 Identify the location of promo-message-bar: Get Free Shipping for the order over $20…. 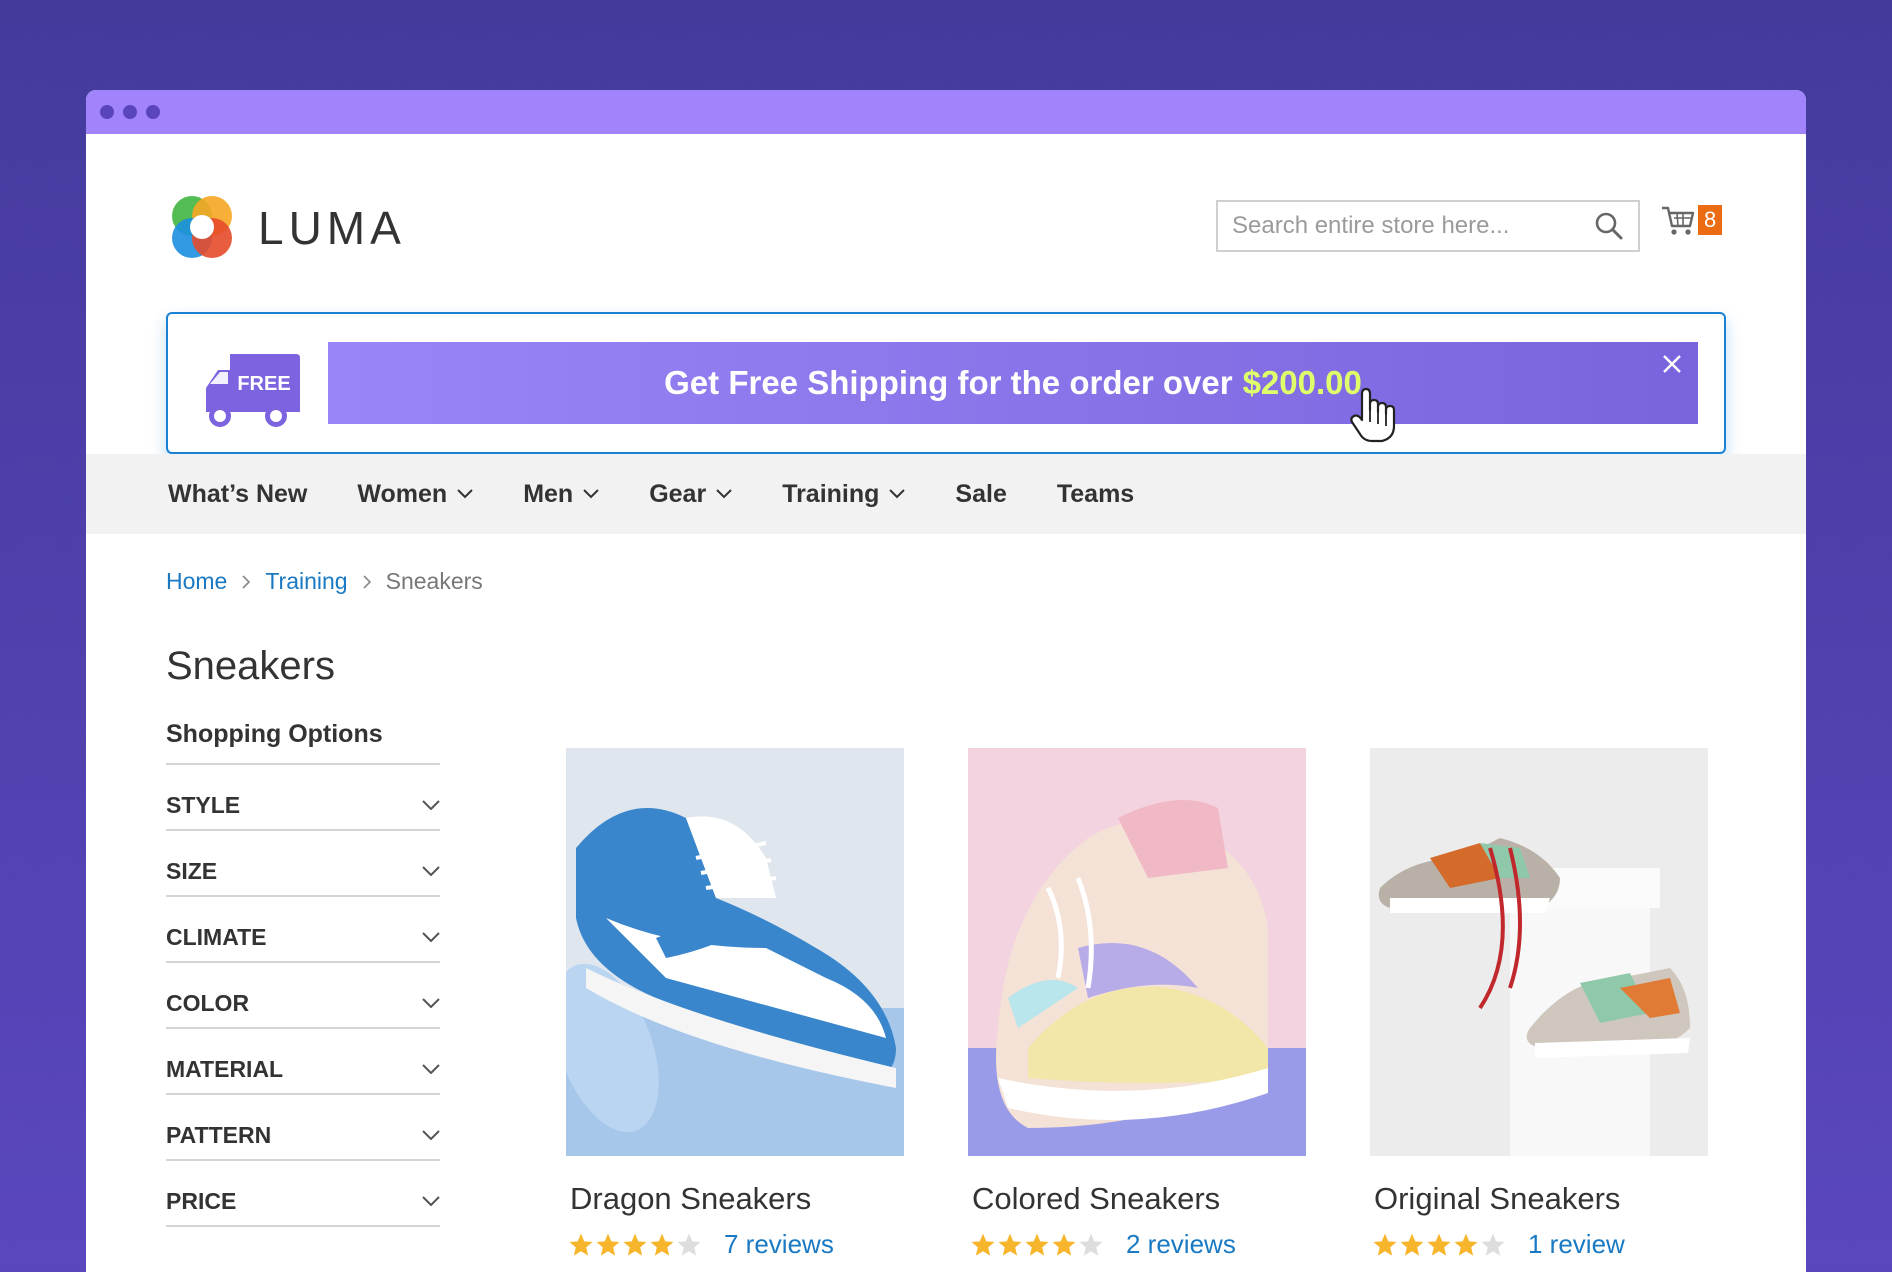
(1013, 383).